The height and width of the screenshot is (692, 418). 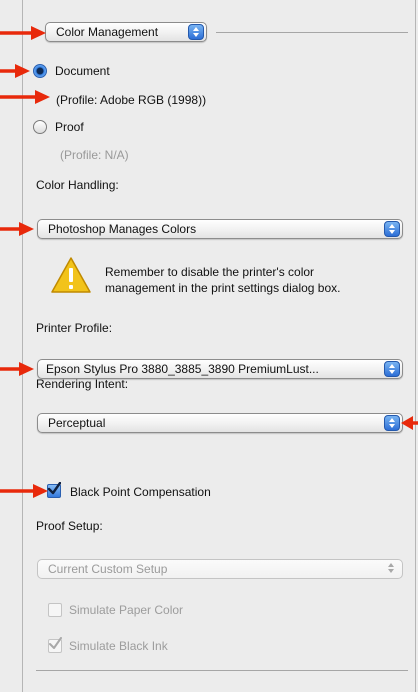 I want to click on proof-radio-label: Proof, so click(x=69, y=127).